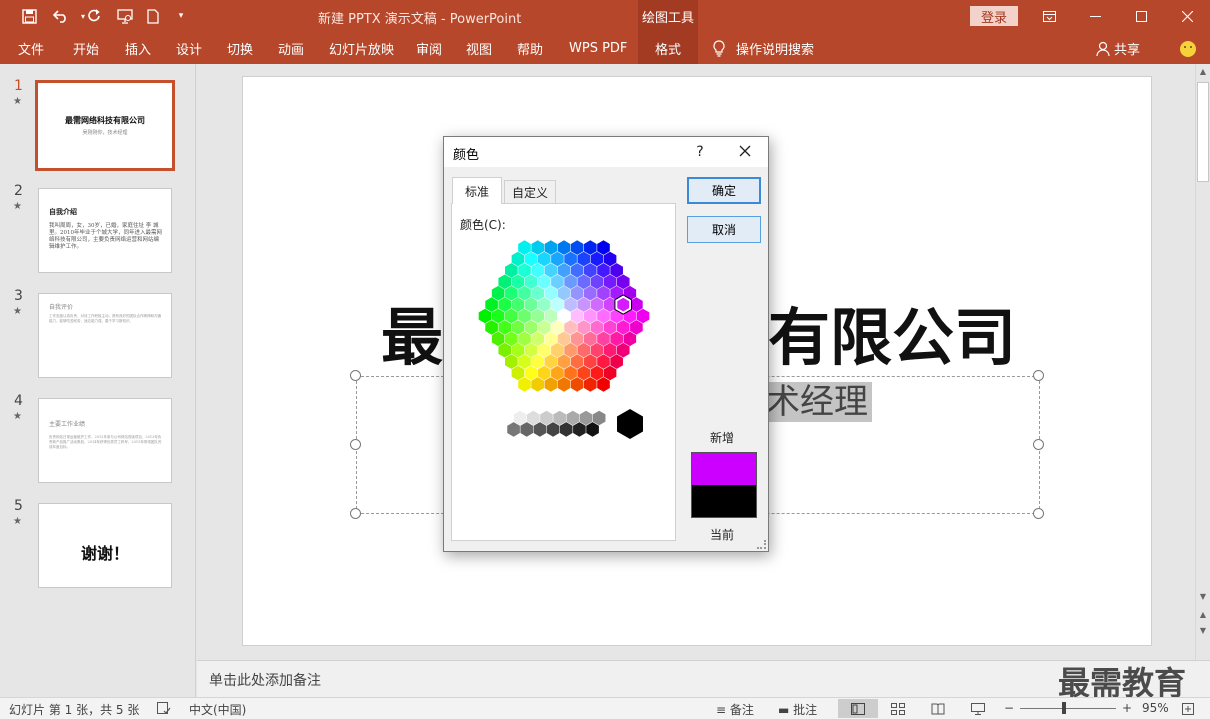  Describe the element at coordinates (95, 16) in the screenshot. I see `redo-icon` at that location.